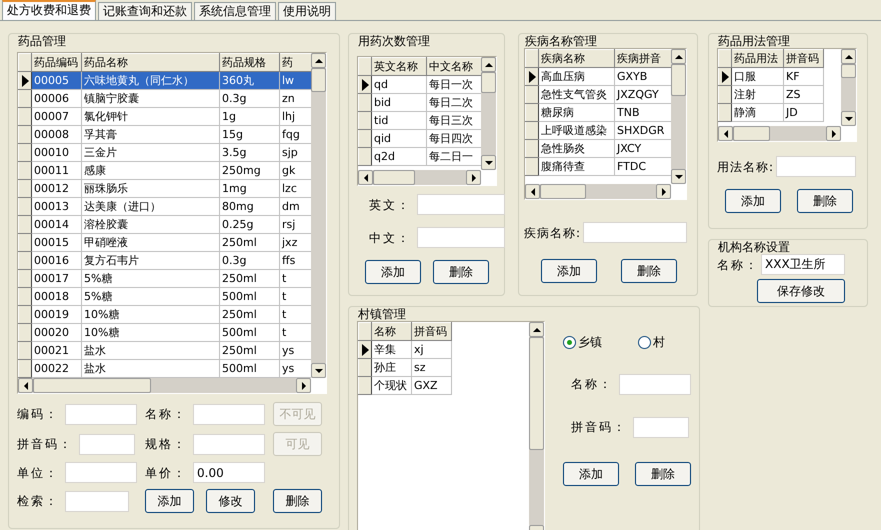 Image resolution: width=881 pixels, height=530 pixels. Describe the element at coordinates (801, 291) in the screenshot. I see `button: 保存修改` at that location.